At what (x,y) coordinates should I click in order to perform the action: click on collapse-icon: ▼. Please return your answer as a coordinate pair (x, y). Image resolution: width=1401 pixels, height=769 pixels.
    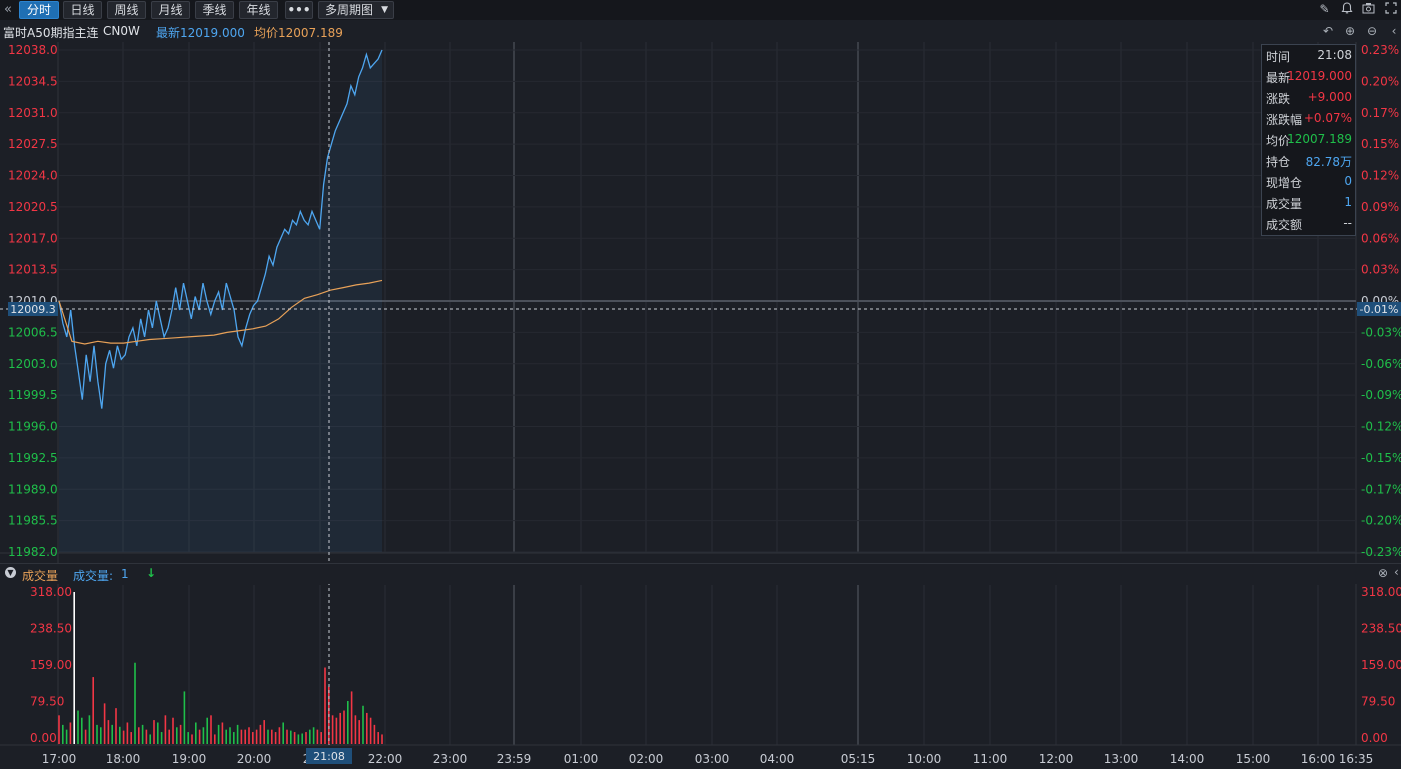
    Looking at the image, I should click on (10, 572).